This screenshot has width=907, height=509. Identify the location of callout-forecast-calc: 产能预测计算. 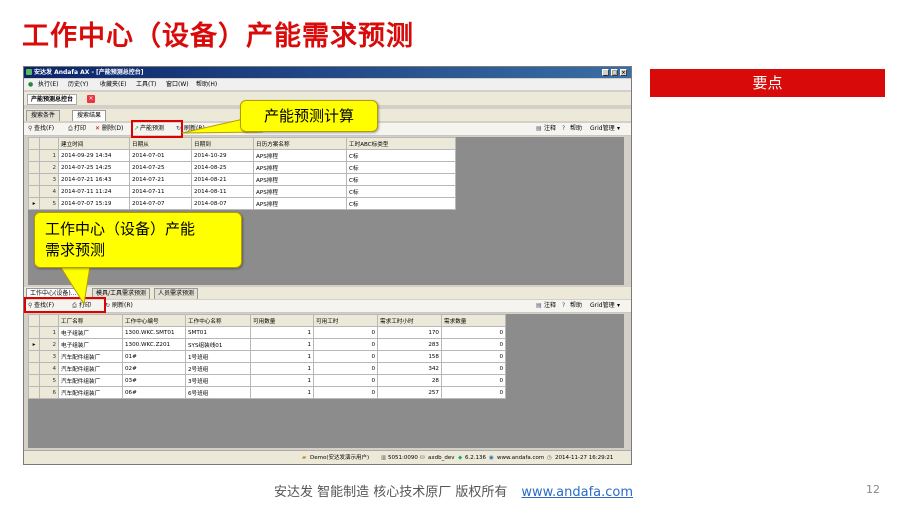
(309, 116).